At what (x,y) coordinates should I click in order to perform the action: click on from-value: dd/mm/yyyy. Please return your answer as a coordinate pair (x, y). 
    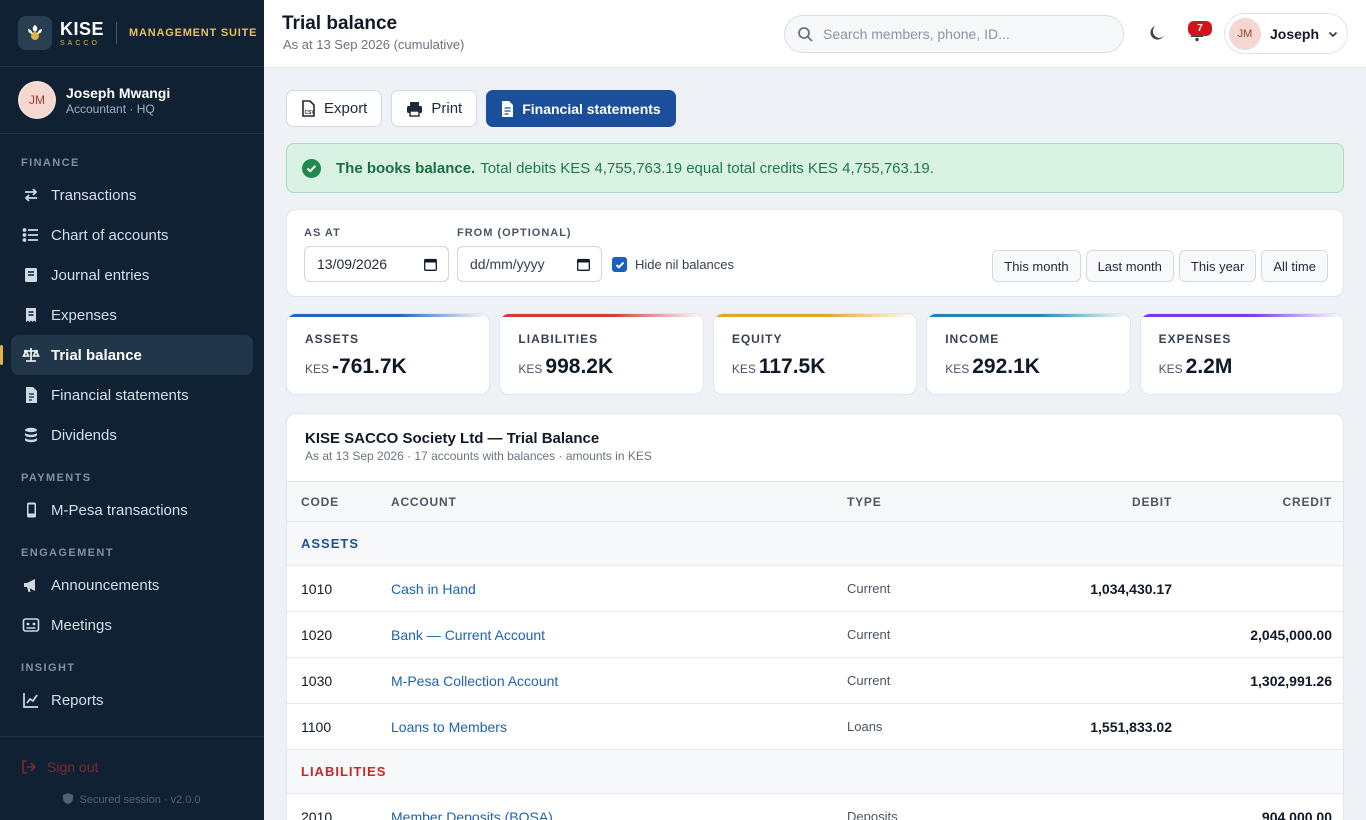
    Looking at the image, I should click on (507, 264).